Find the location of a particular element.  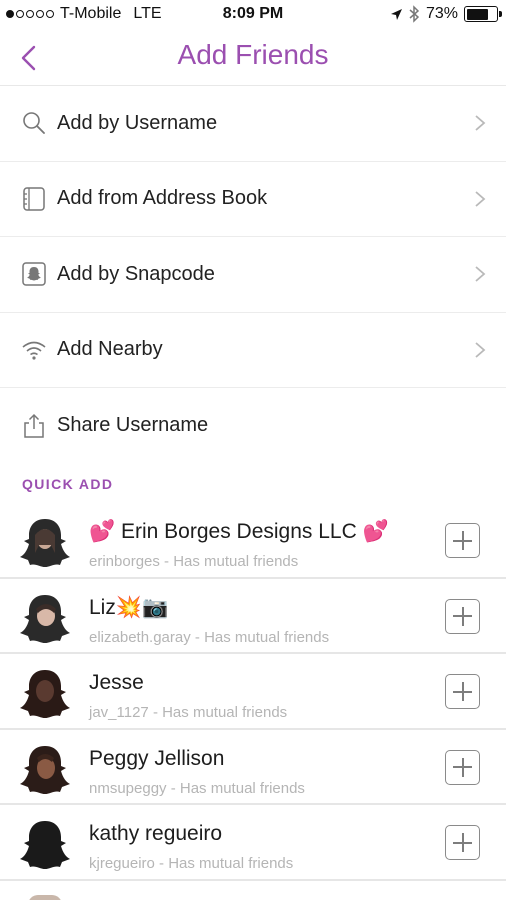

battery-percent: 73% is located at coordinates (441, 13).